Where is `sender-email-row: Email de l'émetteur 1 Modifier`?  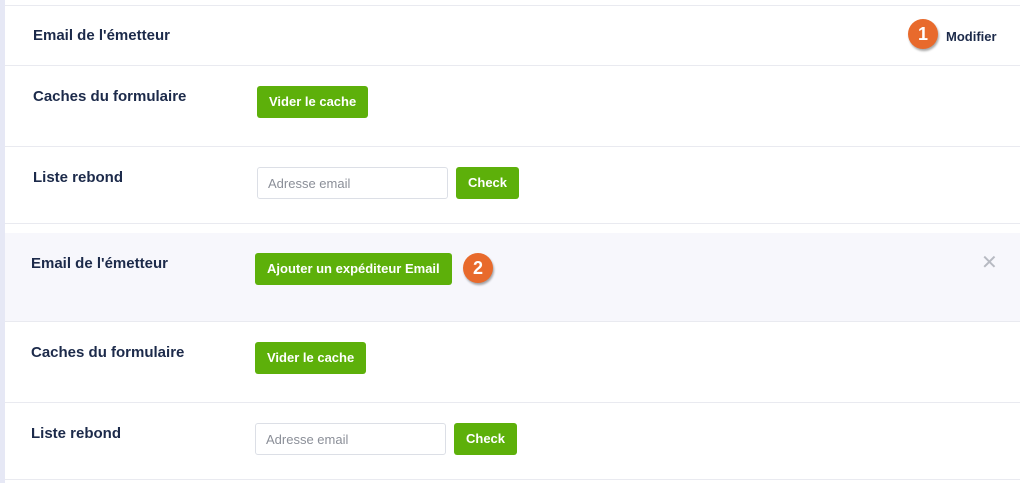 sender-email-row: Email de l'émetteur 1 Modifier is located at coordinates (512, 35).